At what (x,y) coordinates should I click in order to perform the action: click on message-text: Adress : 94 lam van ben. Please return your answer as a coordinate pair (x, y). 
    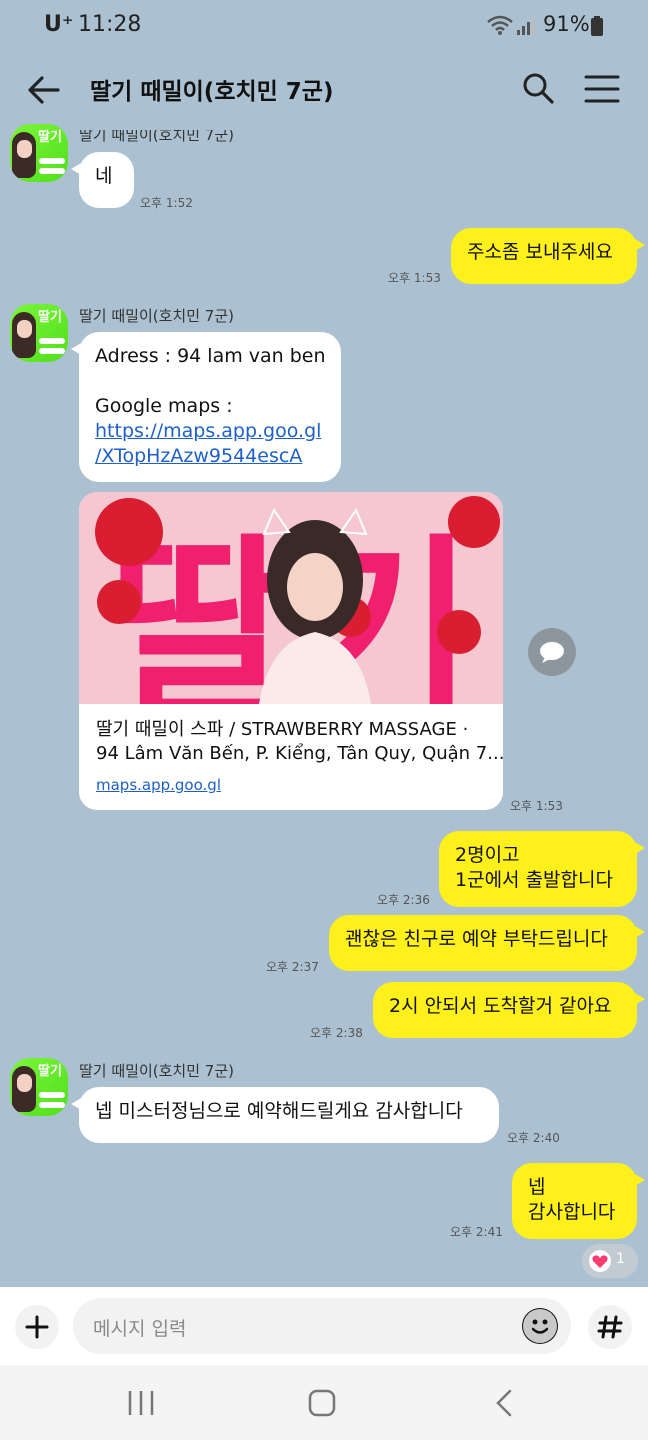
    Looking at the image, I should click on (210, 356).